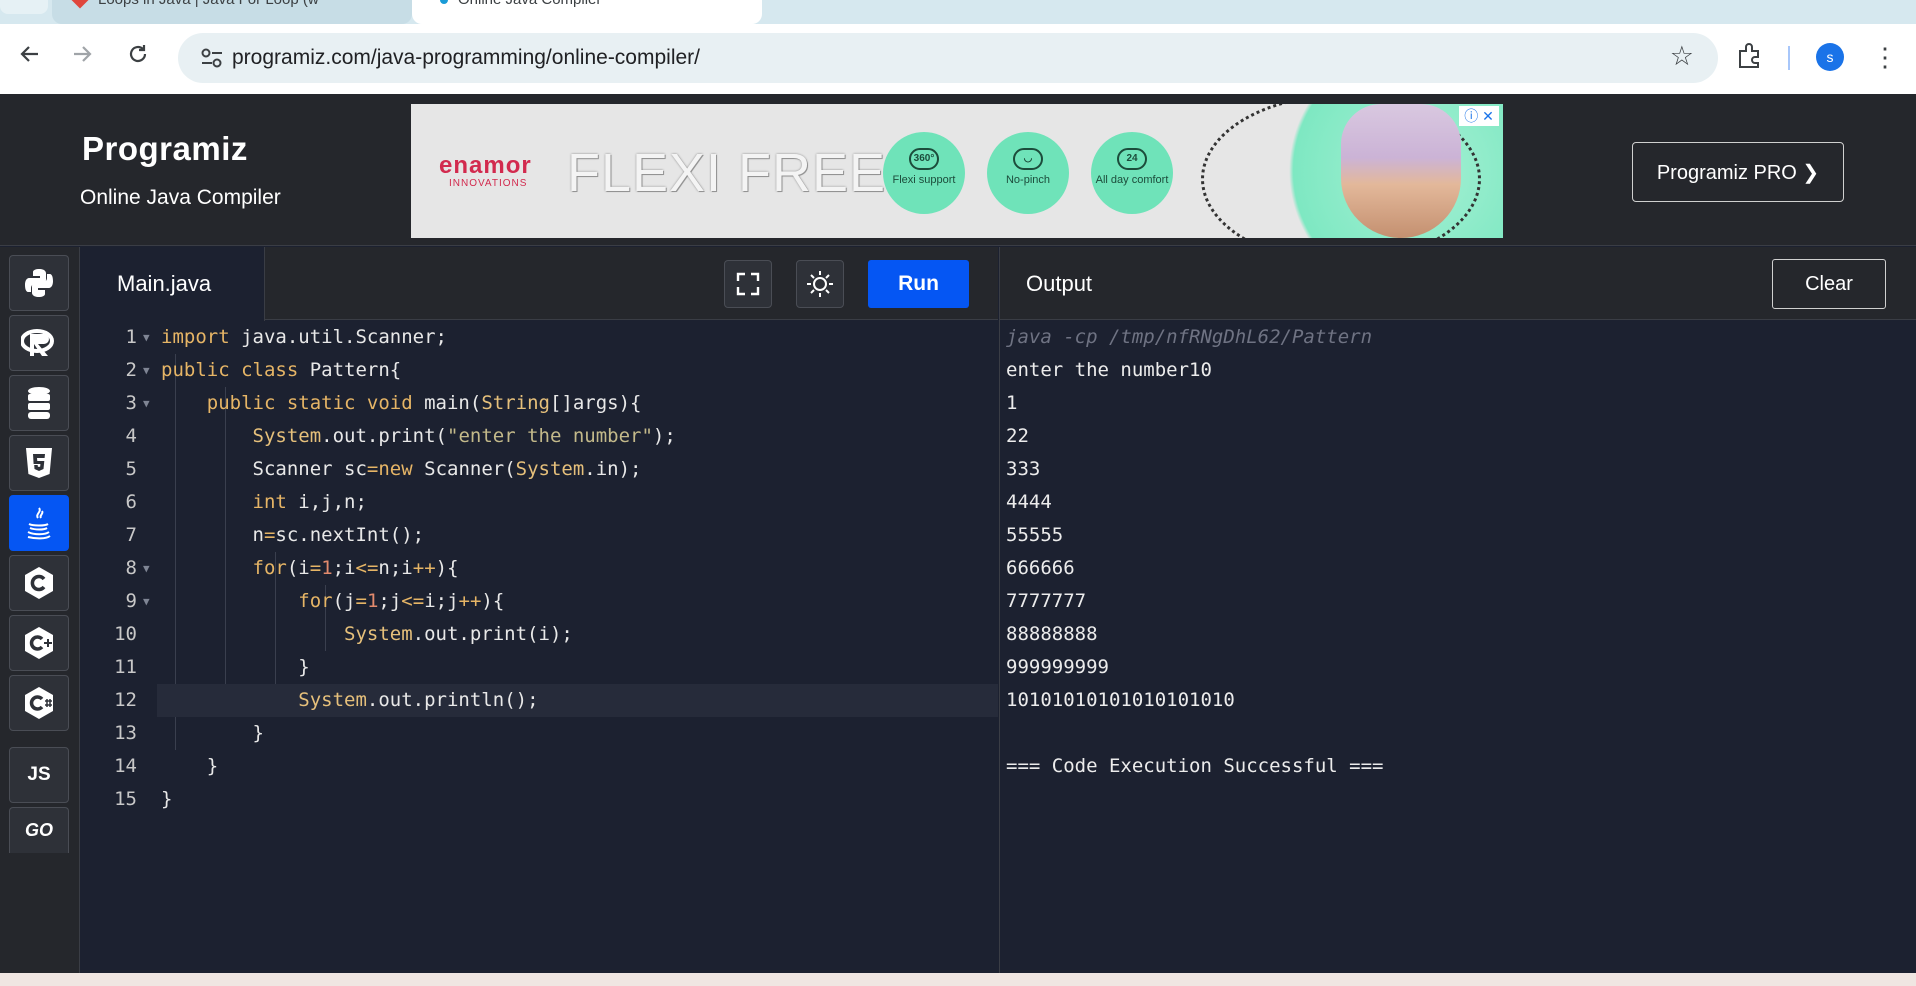 The image size is (1916, 986). I want to click on code-text: n=sc.nextInt();, so click(293, 535).